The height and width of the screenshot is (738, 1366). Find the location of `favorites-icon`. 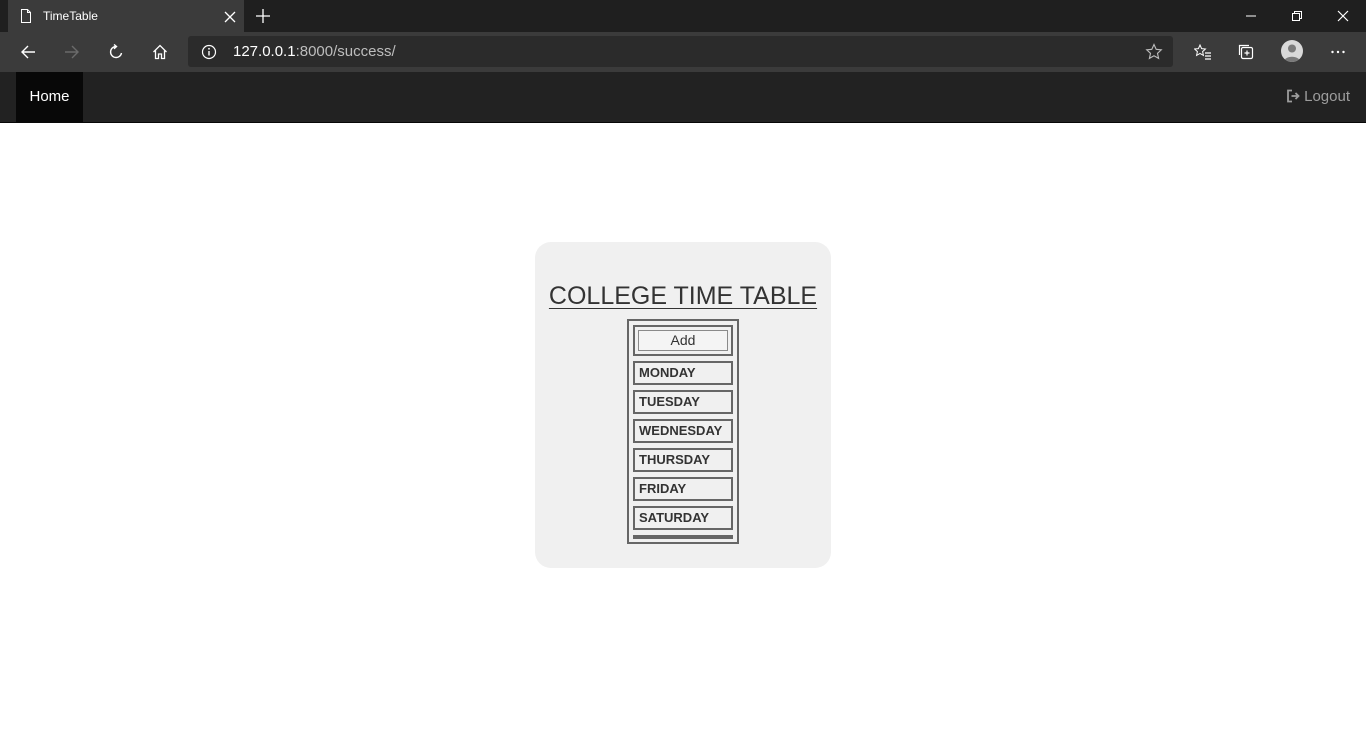

favorites-icon is located at coordinates (1202, 52).